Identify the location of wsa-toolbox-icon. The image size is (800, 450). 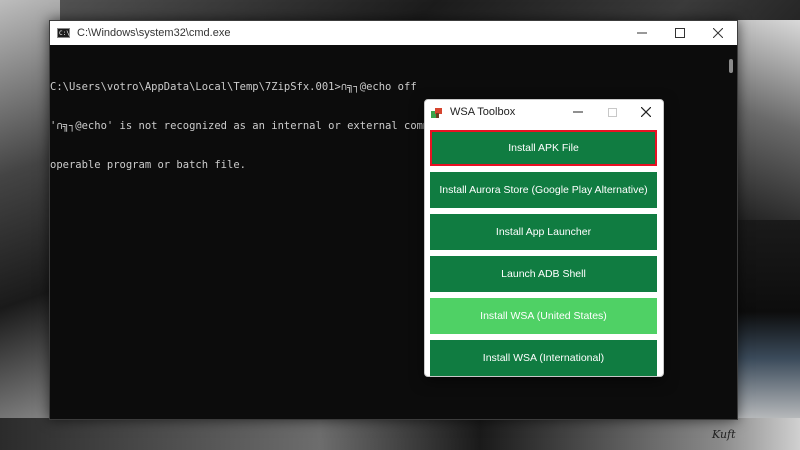
(437, 112).